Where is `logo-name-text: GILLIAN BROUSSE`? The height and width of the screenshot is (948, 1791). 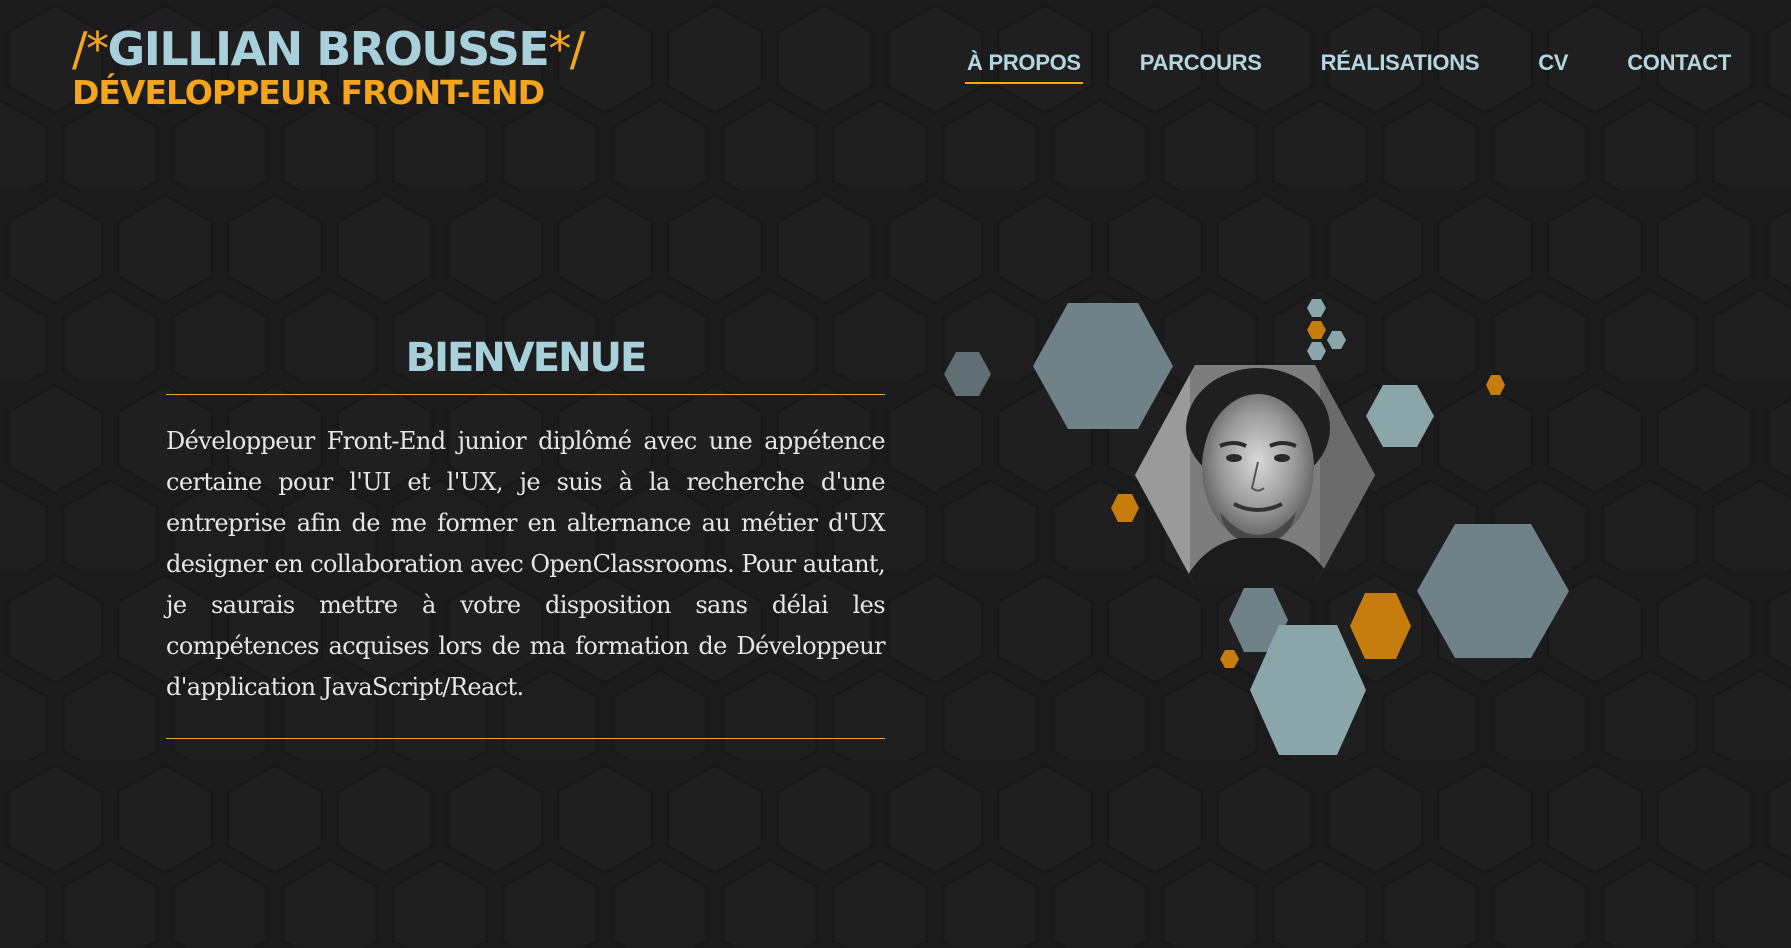
logo-name-text: GILLIAN BROUSSE is located at coordinates (328, 49).